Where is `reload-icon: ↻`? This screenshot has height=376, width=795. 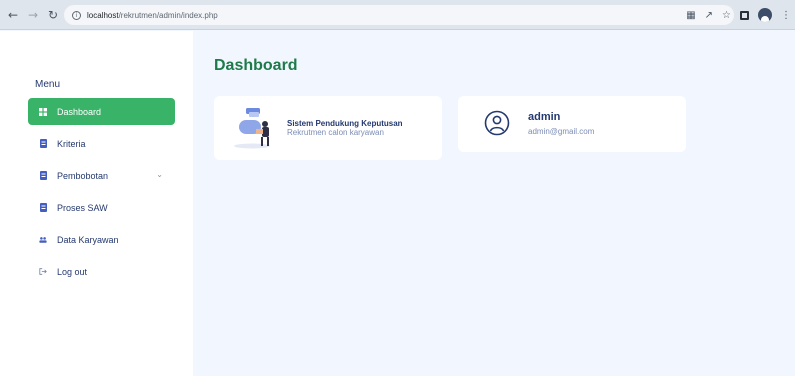 reload-icon: ↻ is located at coordinates (53, 15).